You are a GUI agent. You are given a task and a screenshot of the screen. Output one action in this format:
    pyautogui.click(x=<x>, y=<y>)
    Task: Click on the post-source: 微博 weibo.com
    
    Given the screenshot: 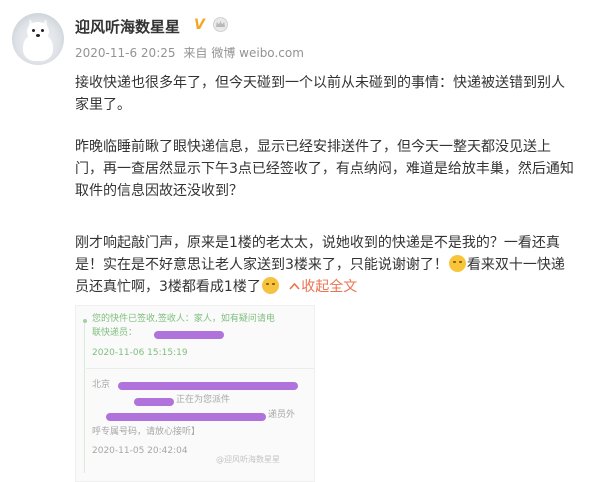 What is the action you would take?
    pyautogui.click(x=257, y=53)
    